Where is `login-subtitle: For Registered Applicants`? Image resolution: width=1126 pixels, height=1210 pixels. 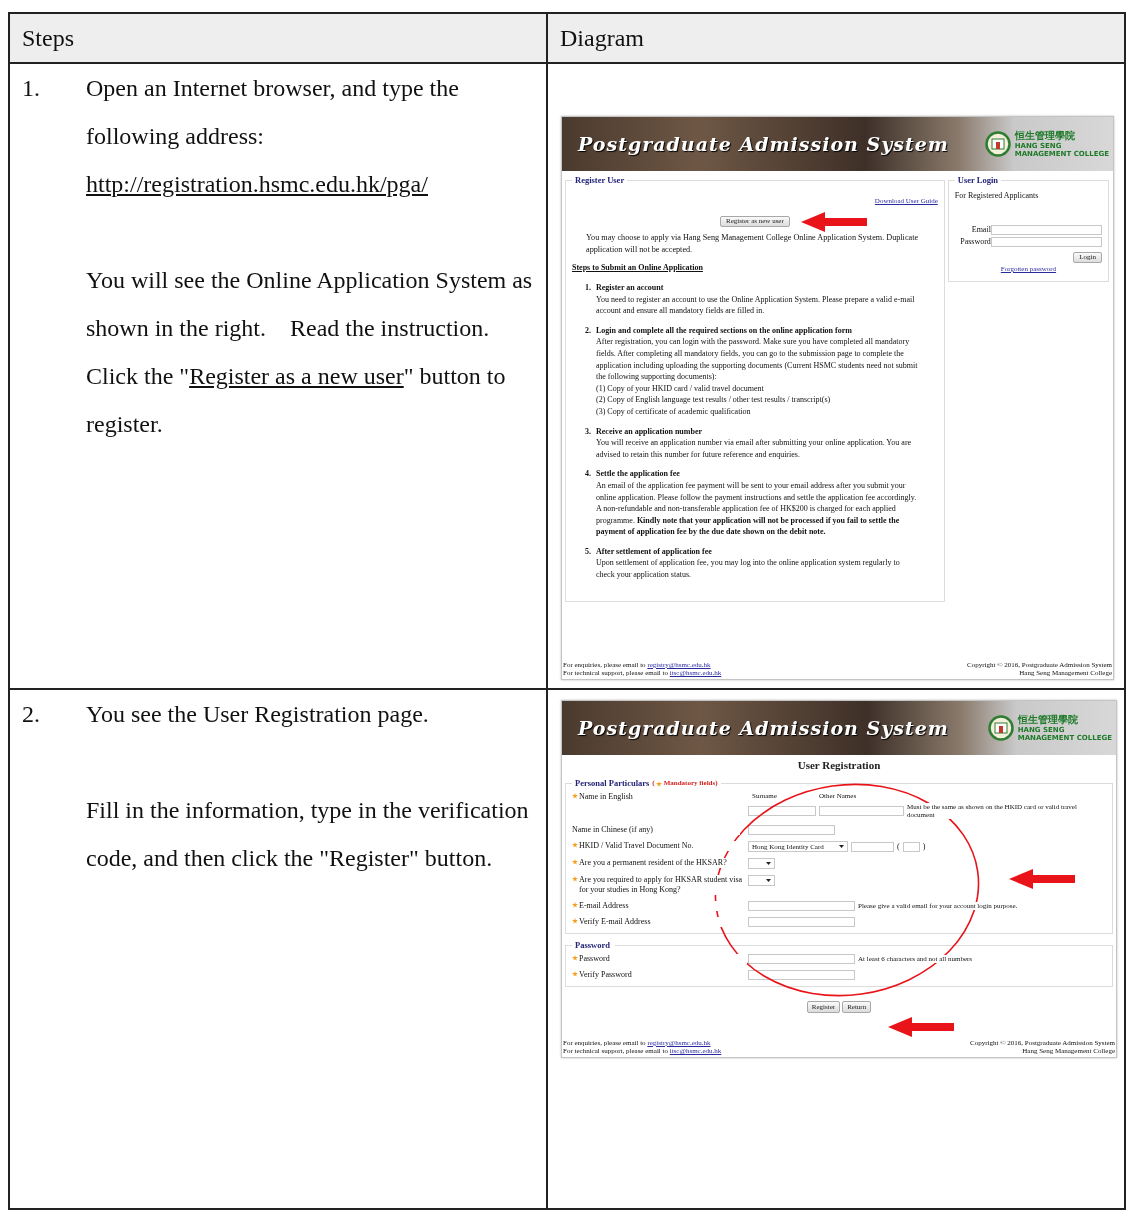 login-subtitle: For Registered Applicants is located at coordinates (997, 195).